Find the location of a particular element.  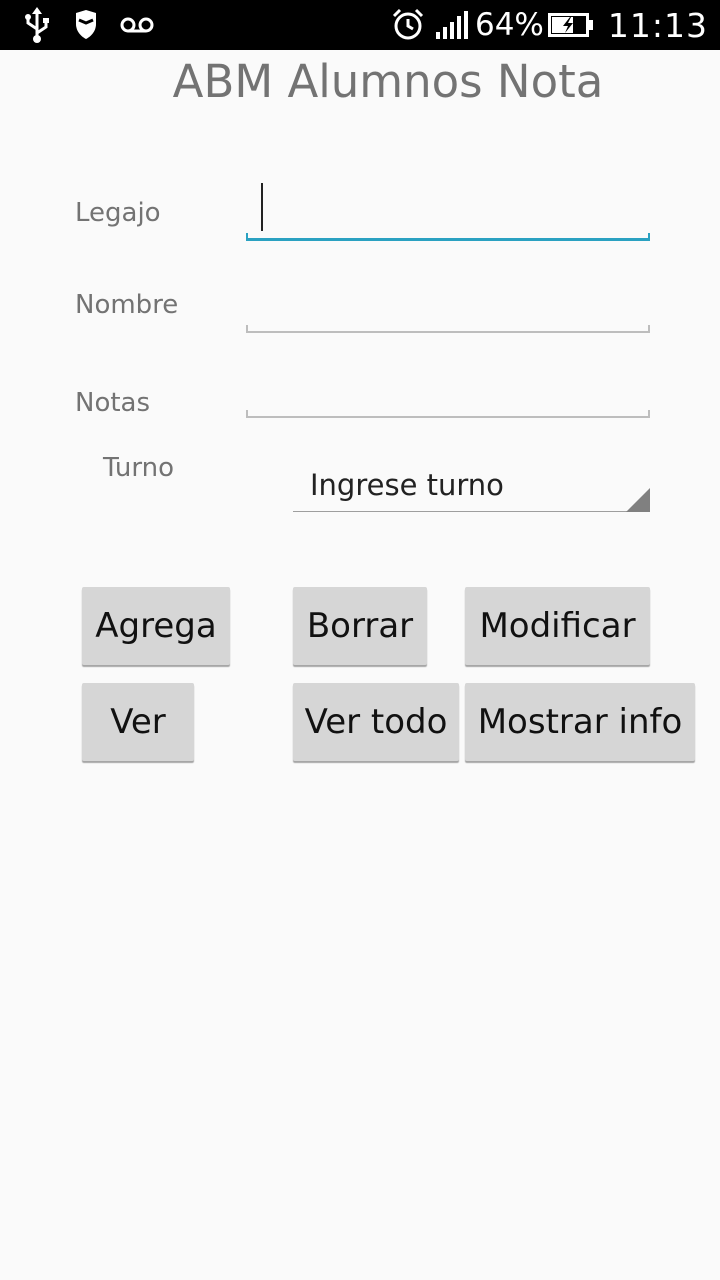

dropdown-arrow-icon is located at coordinates (638, 500).